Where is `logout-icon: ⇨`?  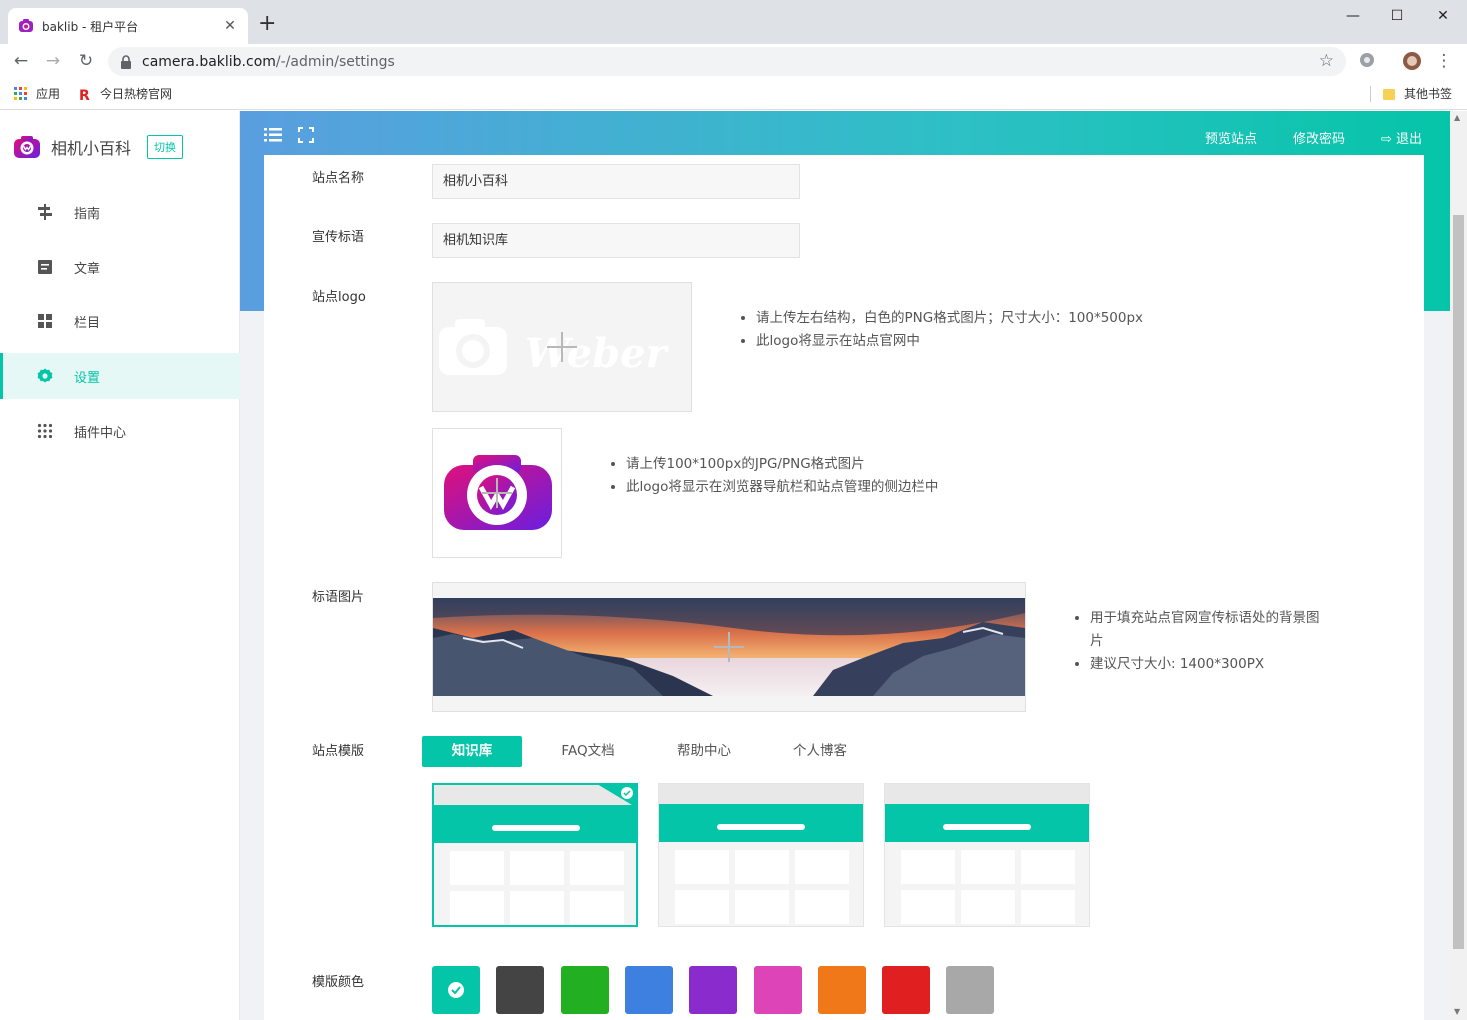
logout-icon: ⇨ is located at coordinates (1386, 139).